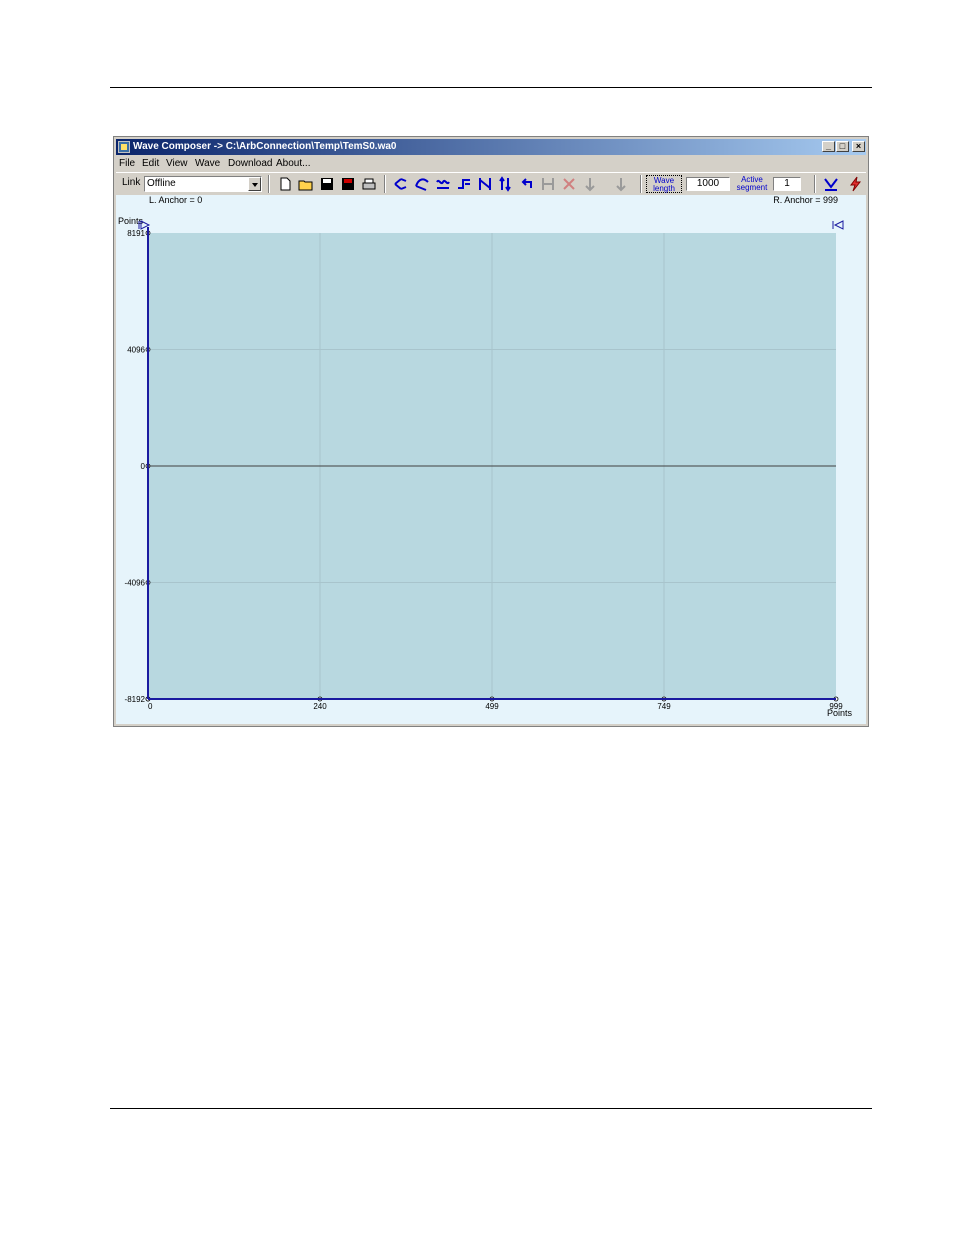  Describe the element at coordinates (787, 184) in the screenshot. I see `active-segment-field: 1` at that location.